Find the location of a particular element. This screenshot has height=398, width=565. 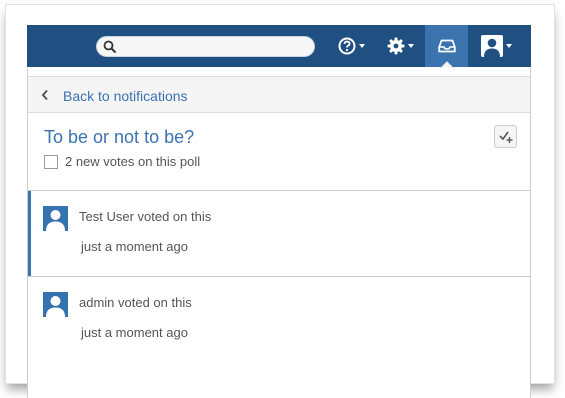

help-menu-button is located at coordinates (351, 46).